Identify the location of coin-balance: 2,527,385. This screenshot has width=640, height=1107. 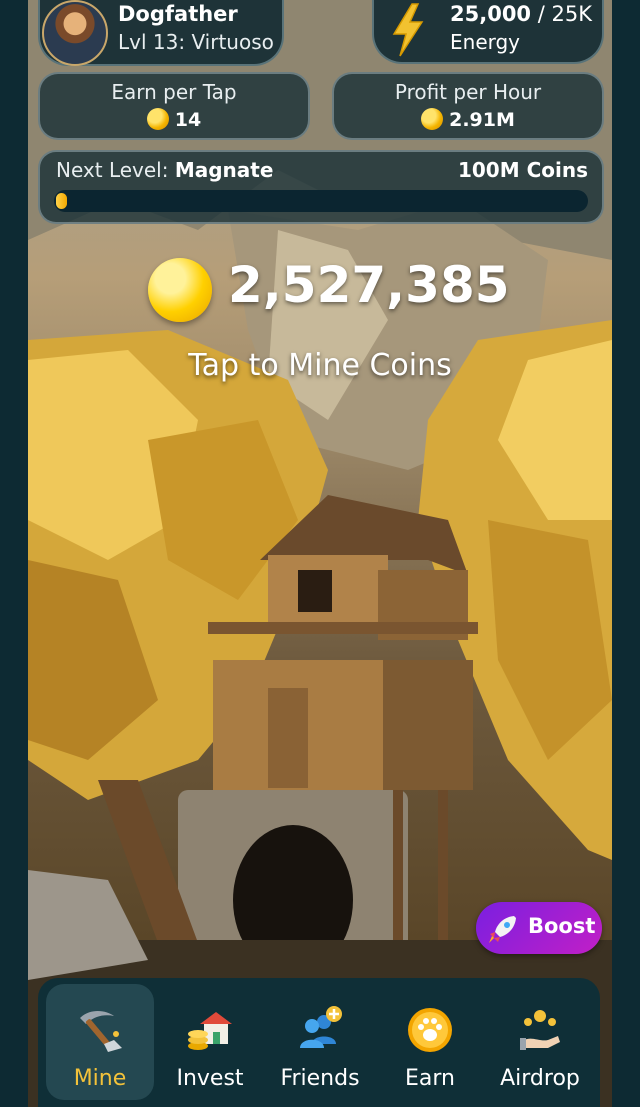
(369, 285).